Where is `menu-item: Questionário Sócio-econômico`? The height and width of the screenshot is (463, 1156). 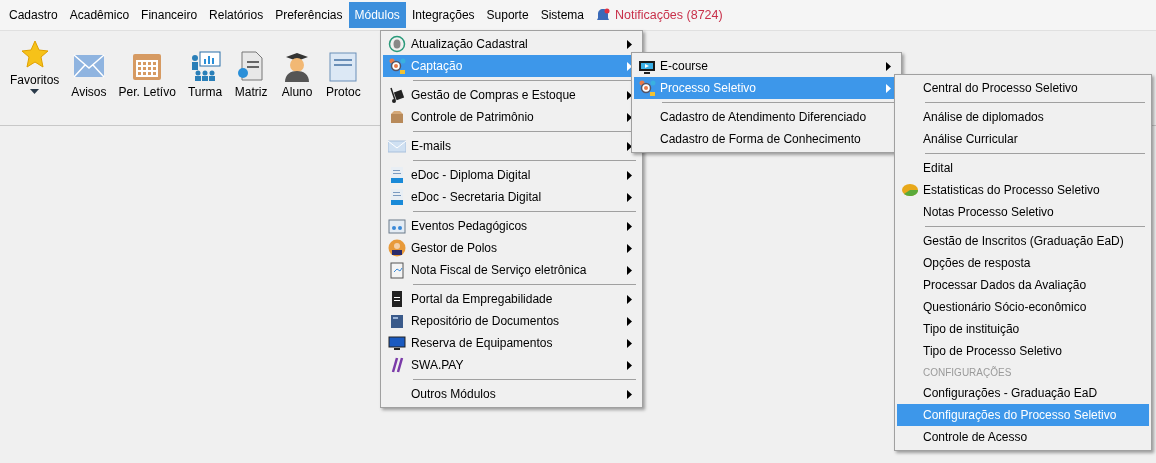 menu-item: Questionário Sócio-econômico is located at coordinates (1023, 307).